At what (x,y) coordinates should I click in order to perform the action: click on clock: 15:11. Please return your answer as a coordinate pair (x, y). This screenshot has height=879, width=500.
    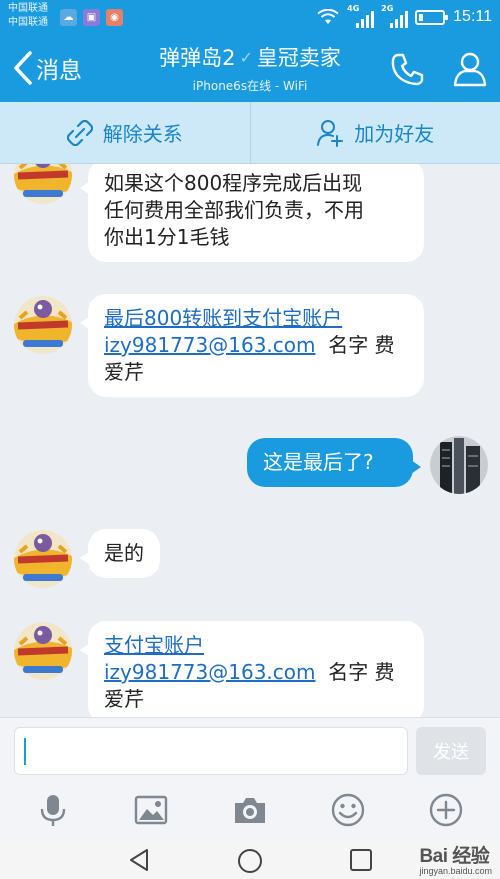
    Looking at the image, I should click on (472, 16).